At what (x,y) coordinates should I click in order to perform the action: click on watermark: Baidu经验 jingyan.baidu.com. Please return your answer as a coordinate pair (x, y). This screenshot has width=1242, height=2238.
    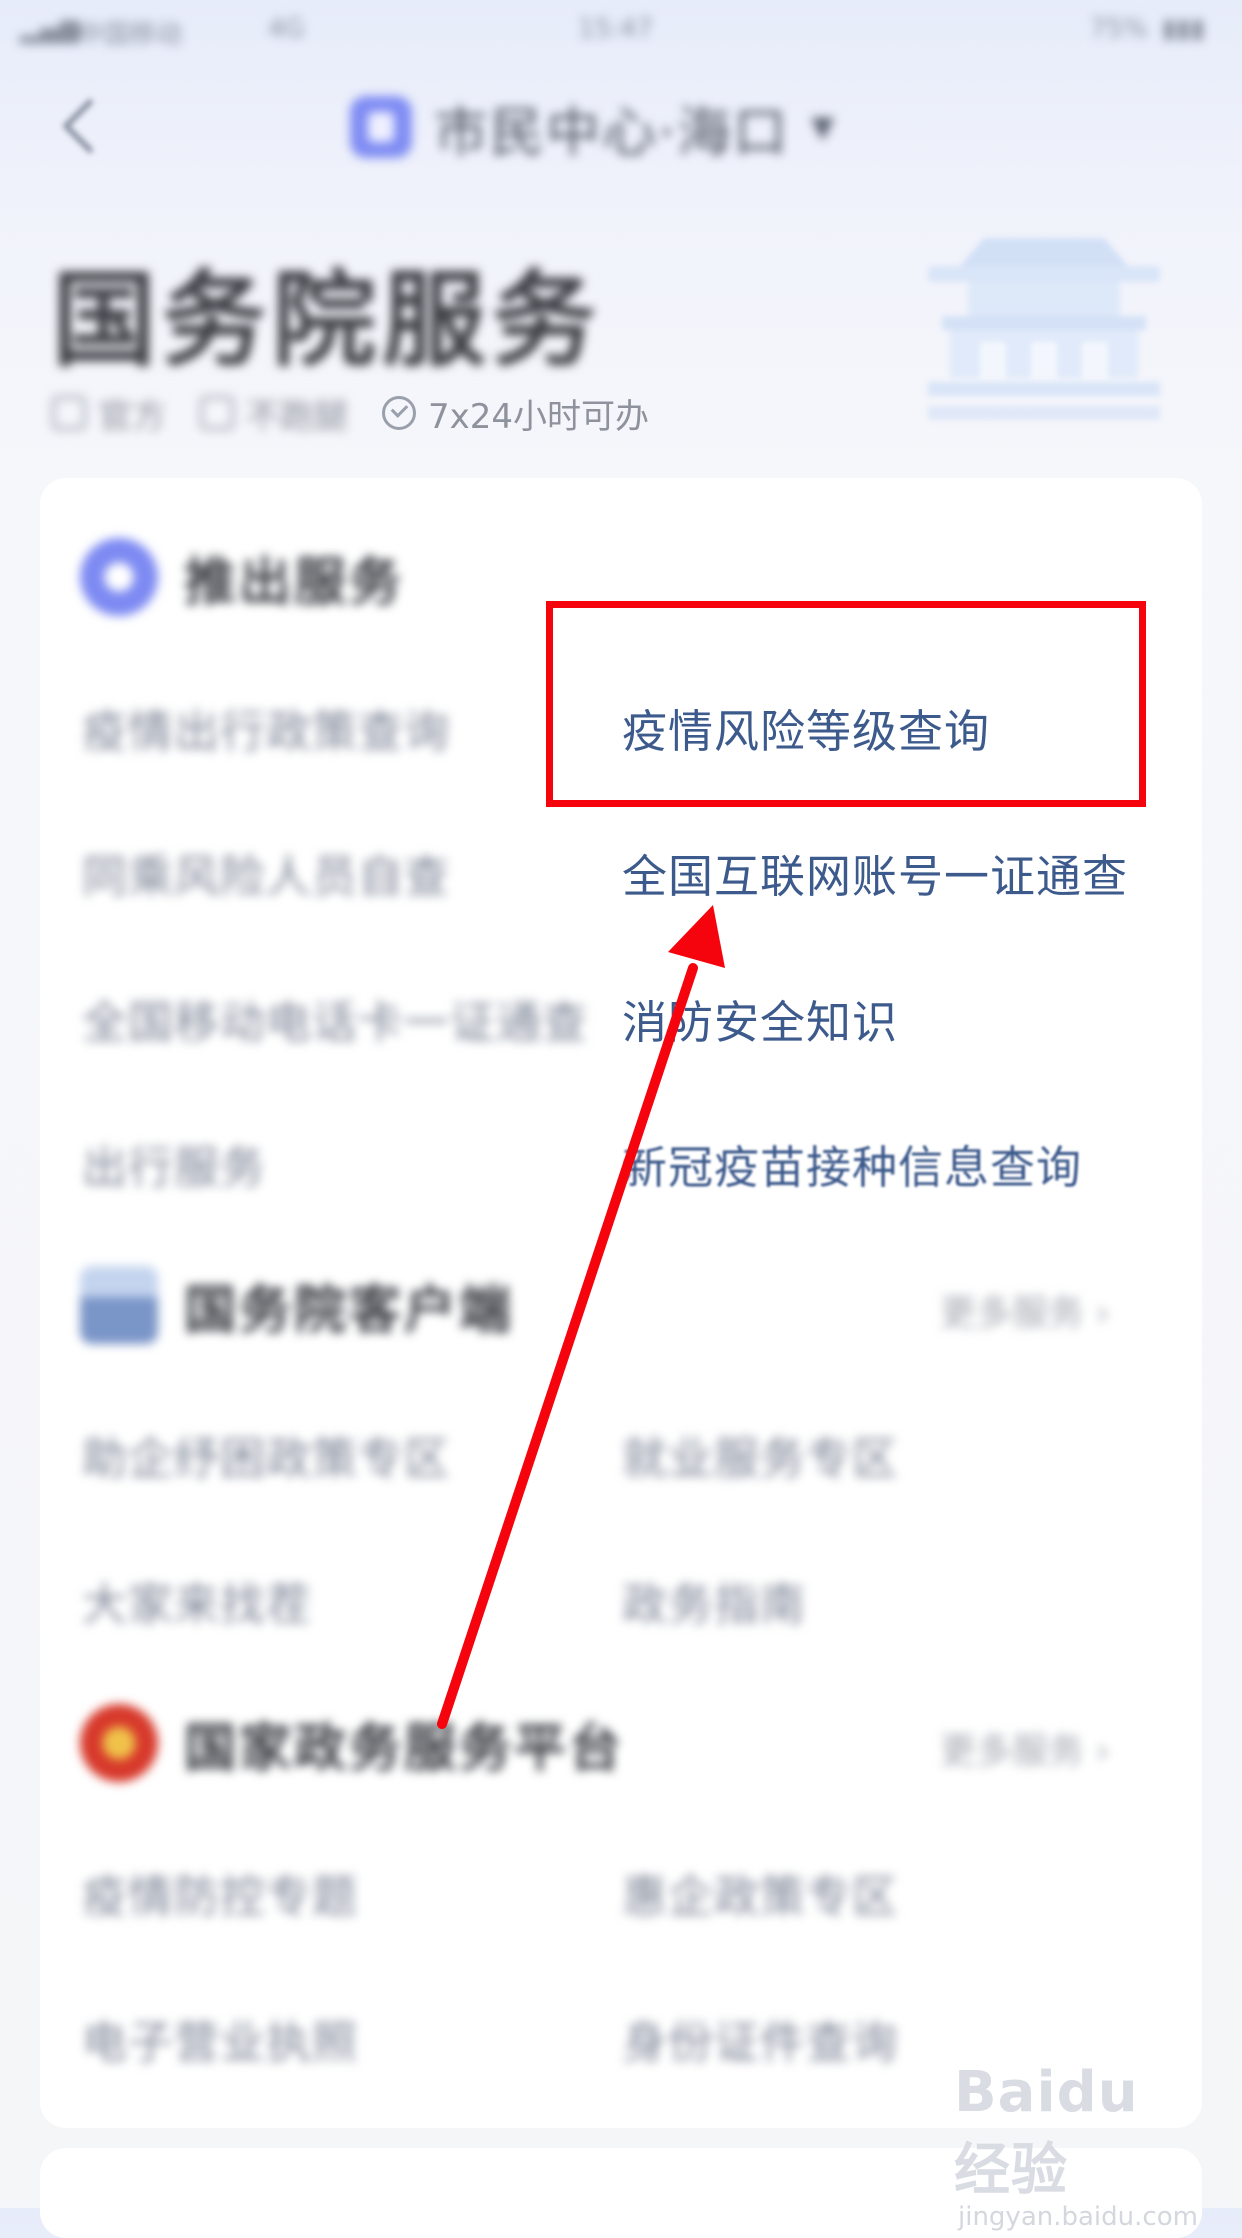
    Looking at the image, I should click on (1076, 2146).